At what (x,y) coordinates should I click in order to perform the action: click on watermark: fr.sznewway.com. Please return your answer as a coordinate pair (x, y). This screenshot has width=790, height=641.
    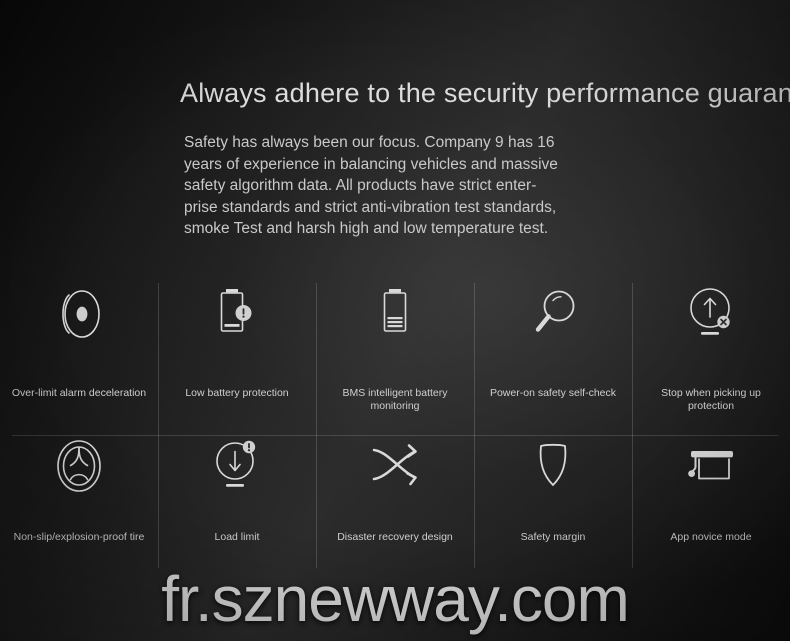
    Looking at the image, I should click on (395, 599).